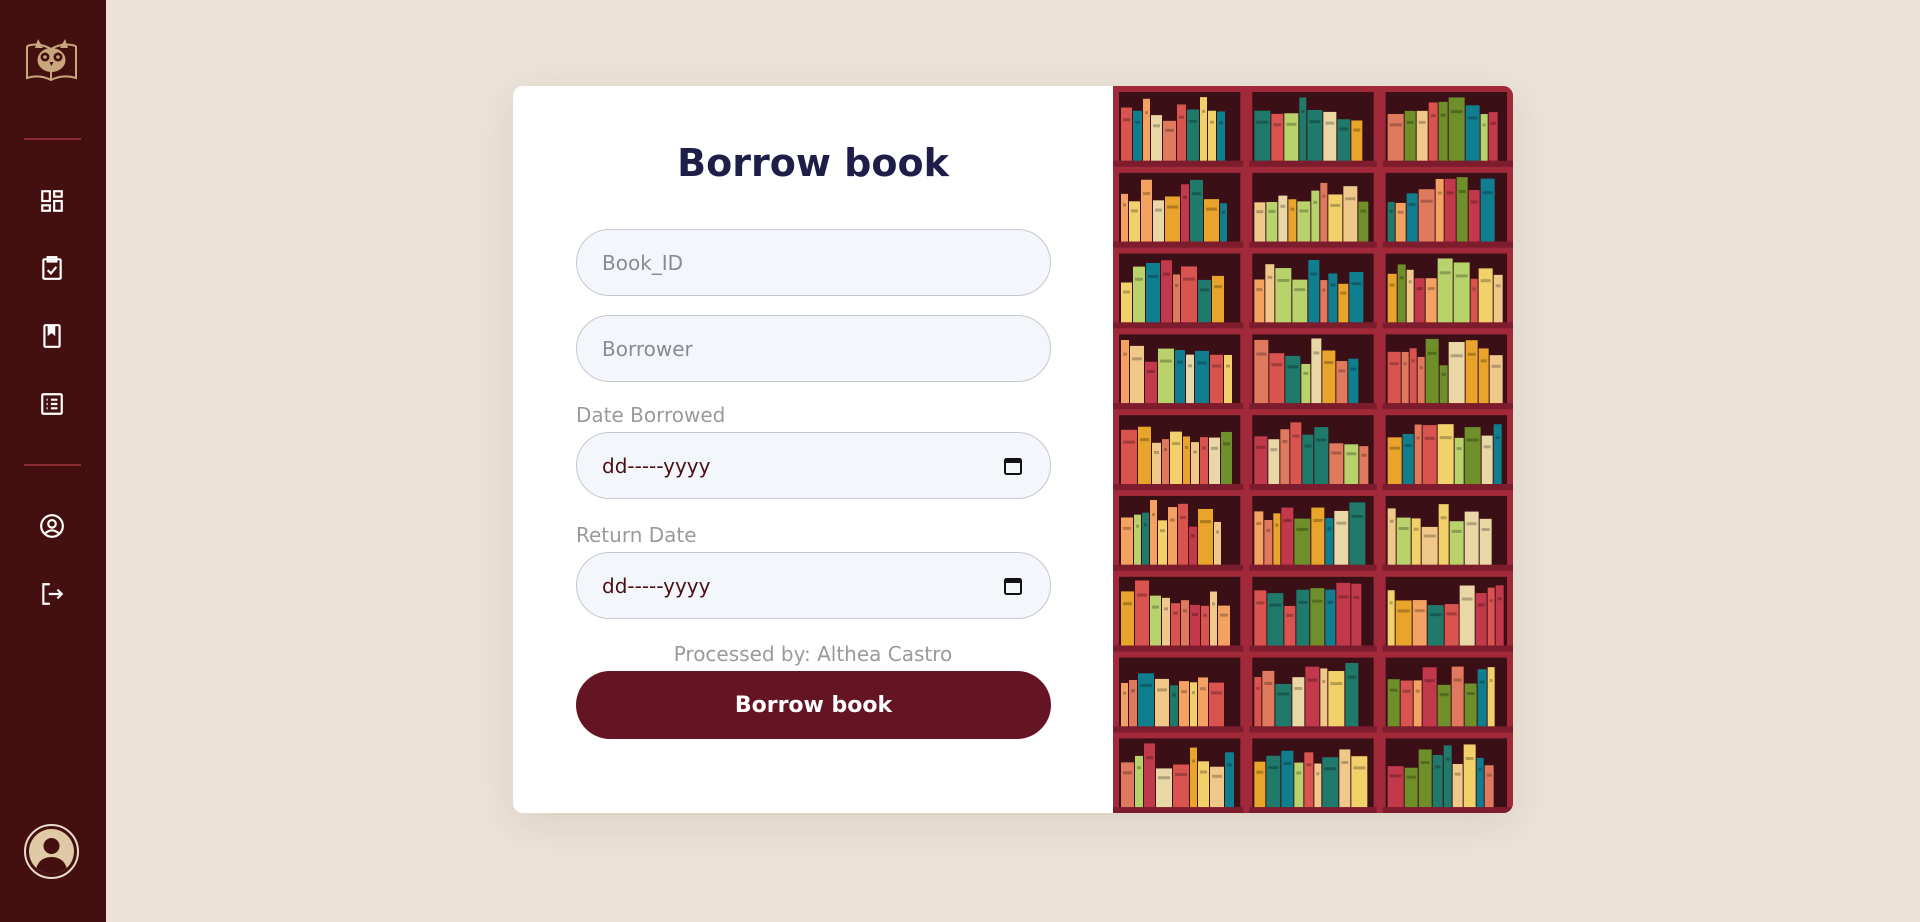 This screenshot has height=922, width=1920. What do you see at coordinates (656, 465) in the screenshot?
I see `date-borrowed-value: dd-----yyyy` at bounding box center [656, 465].